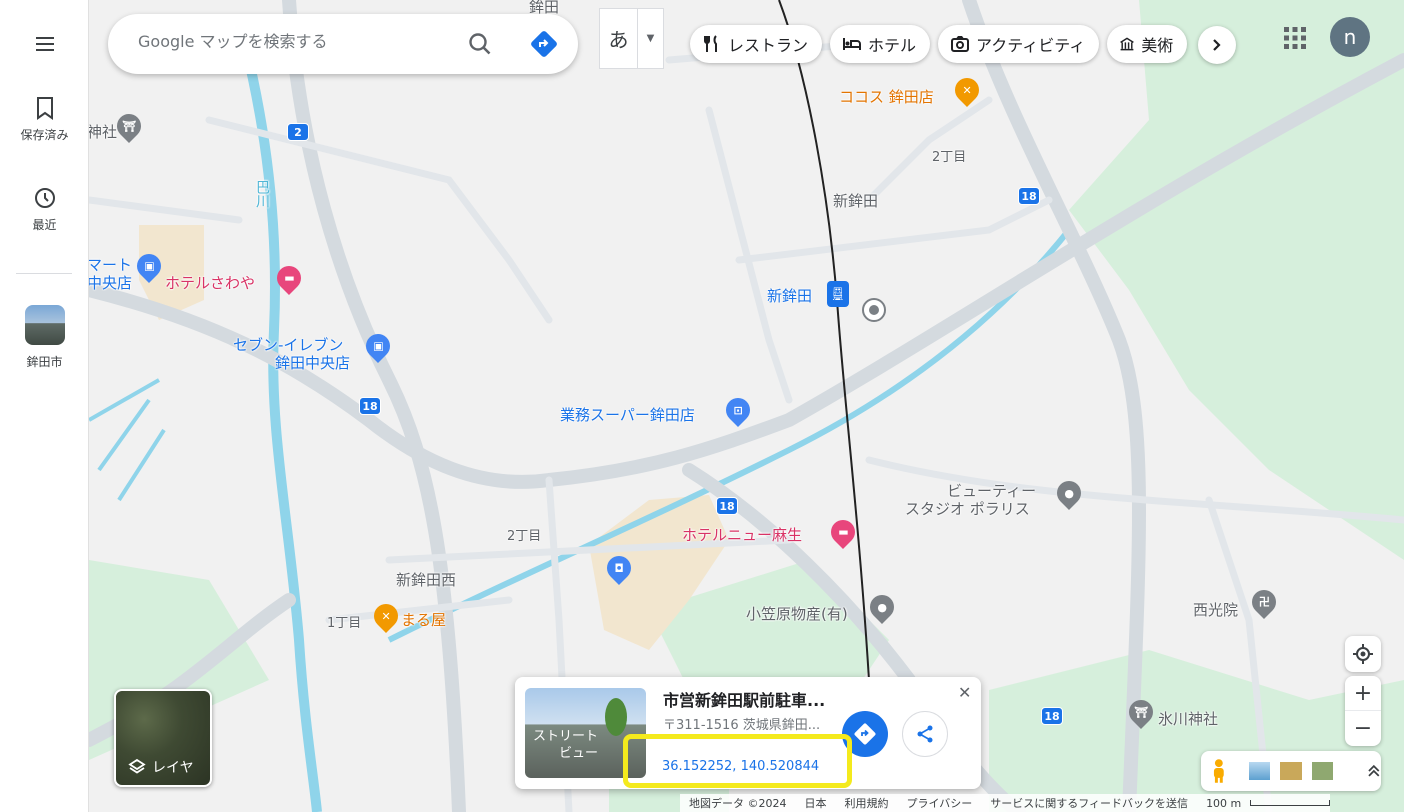  I want to click on close-icon: ✕, so click(964, 692).